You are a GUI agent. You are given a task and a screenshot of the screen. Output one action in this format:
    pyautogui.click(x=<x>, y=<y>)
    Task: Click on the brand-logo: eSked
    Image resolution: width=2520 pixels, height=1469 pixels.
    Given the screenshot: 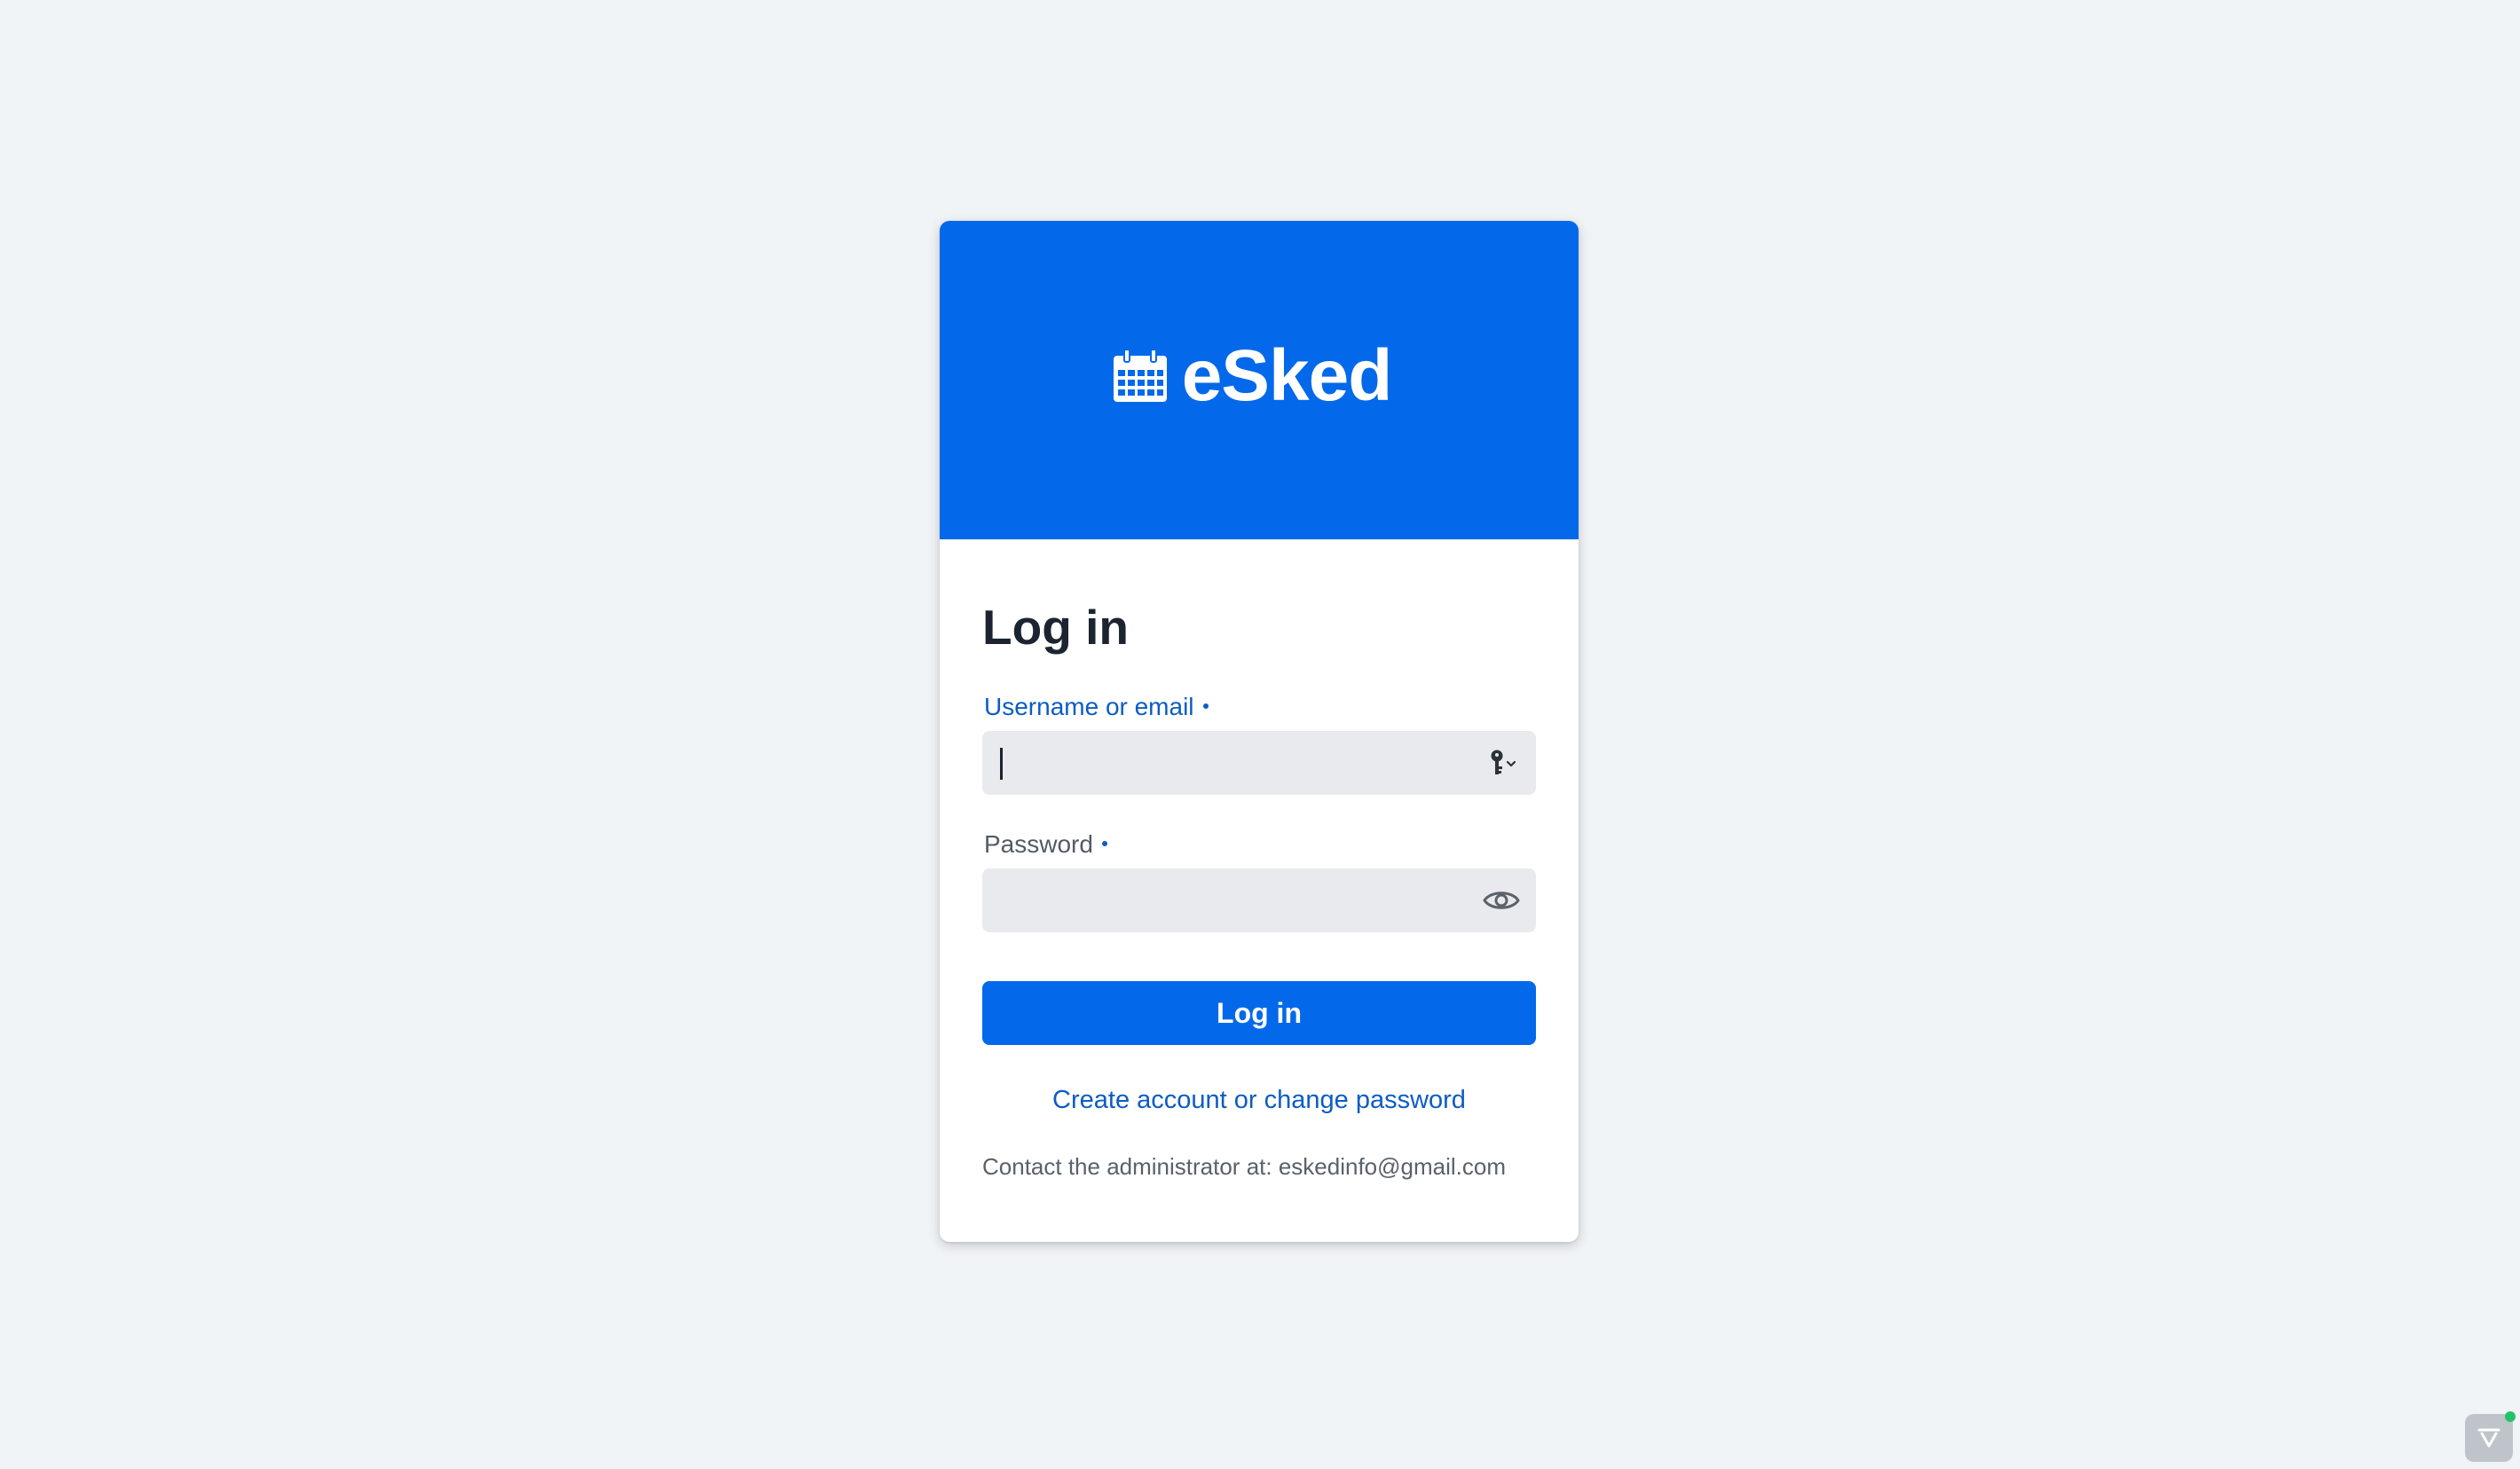 What is the action you would take?
    pyautogui.click(x=1253, y=375)
    